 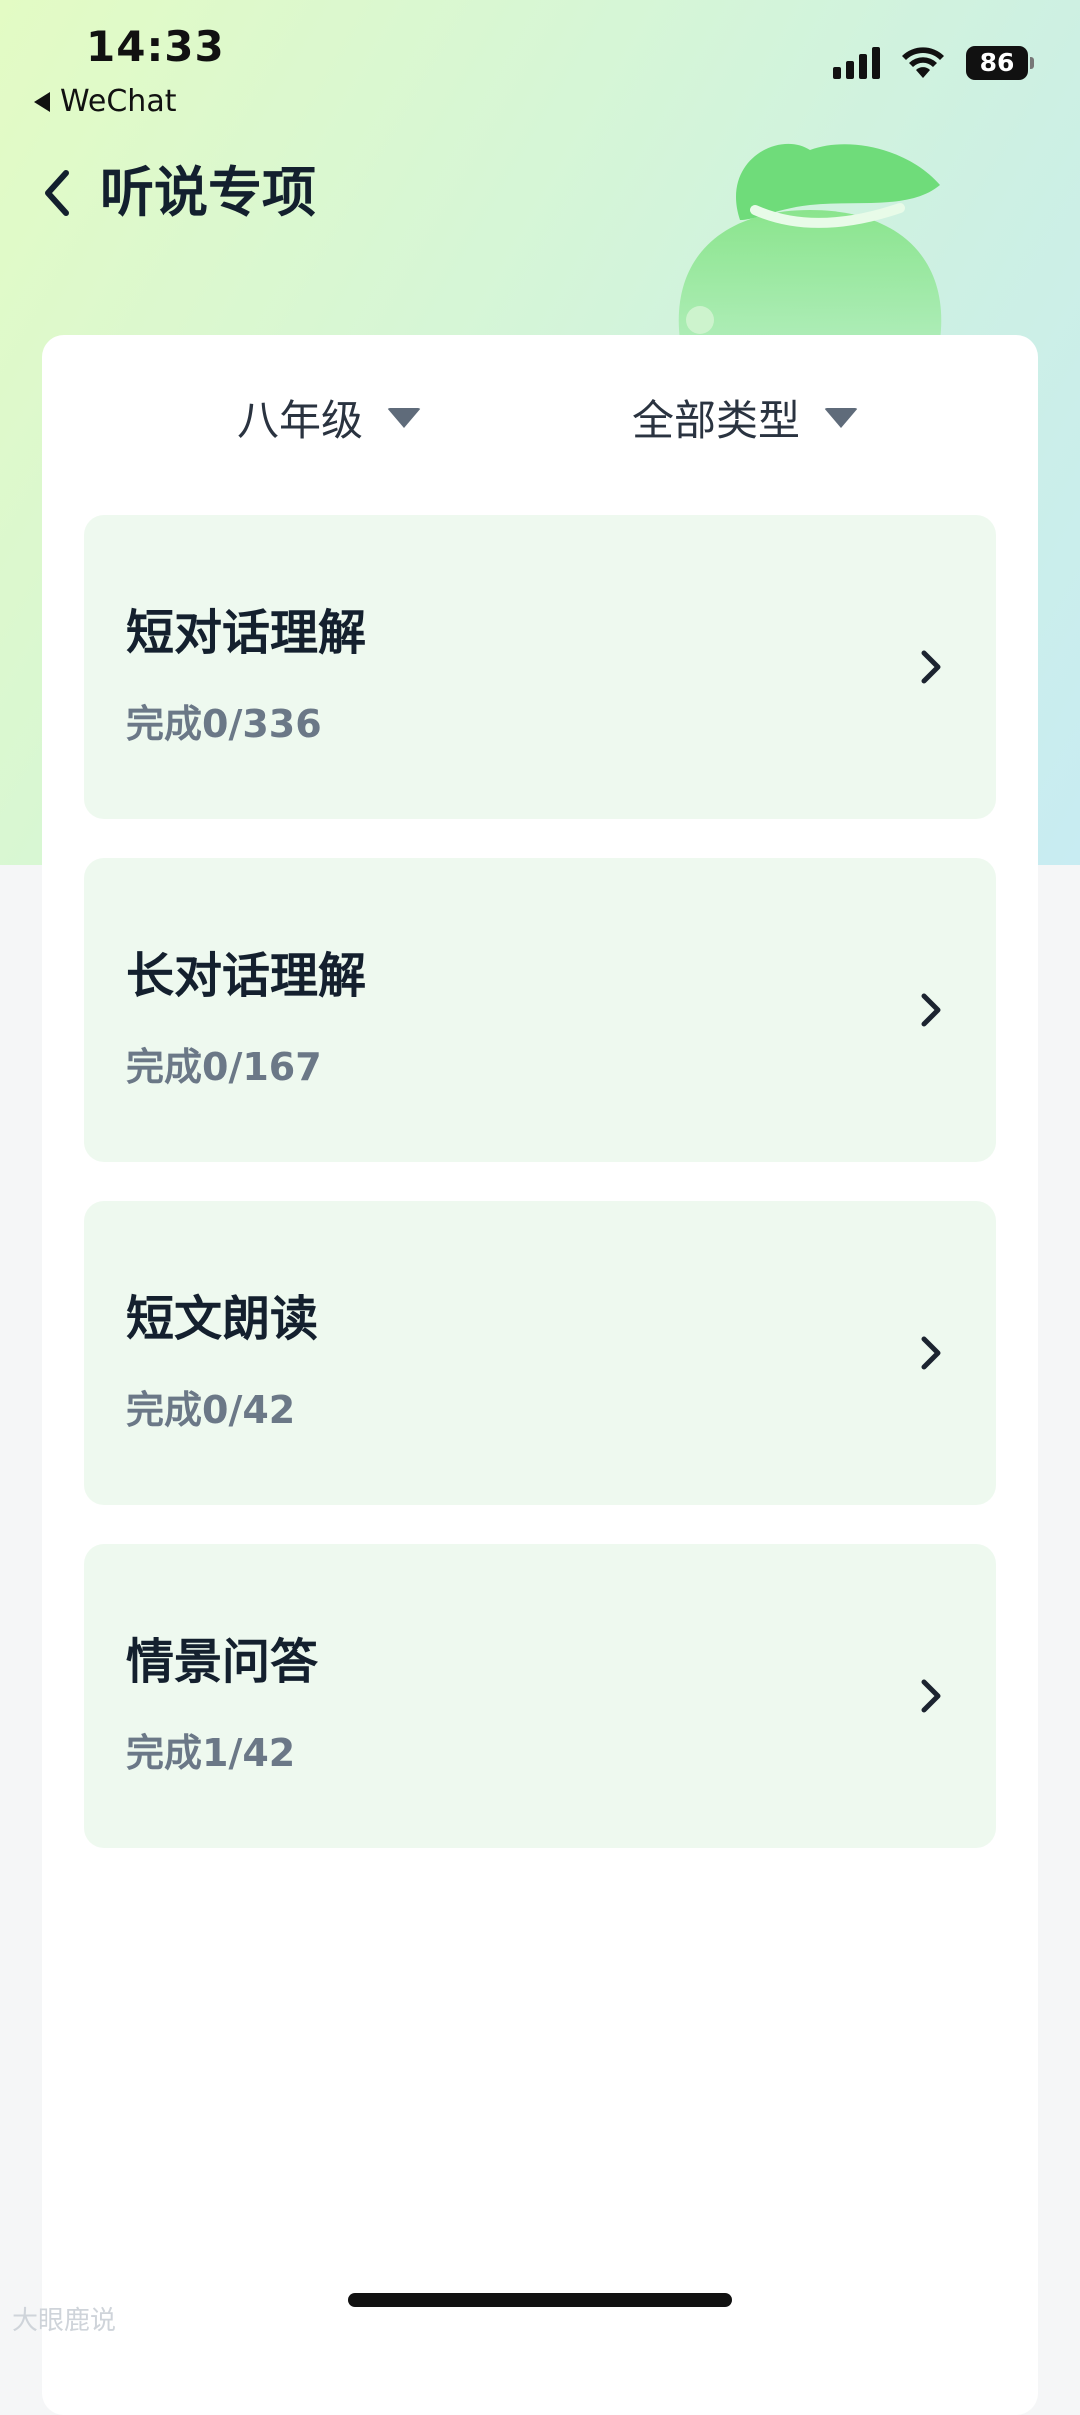 What do you see at coordinates (540, 1010) in the screenshot?
I see `list-item-long-dialogue: 长对话理解 完成0/167` at bounding box center [540, 1010].